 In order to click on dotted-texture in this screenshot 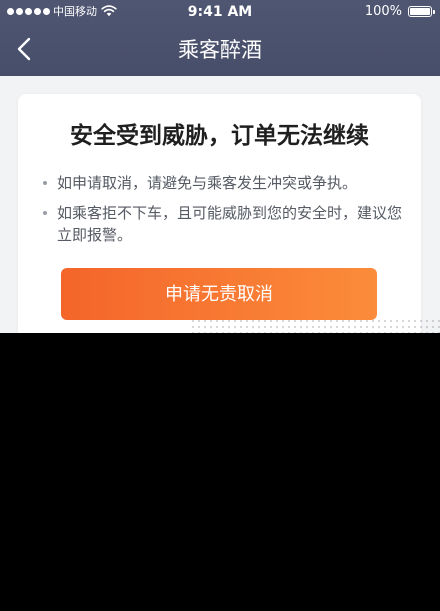, I will do `click(315, 325)`.